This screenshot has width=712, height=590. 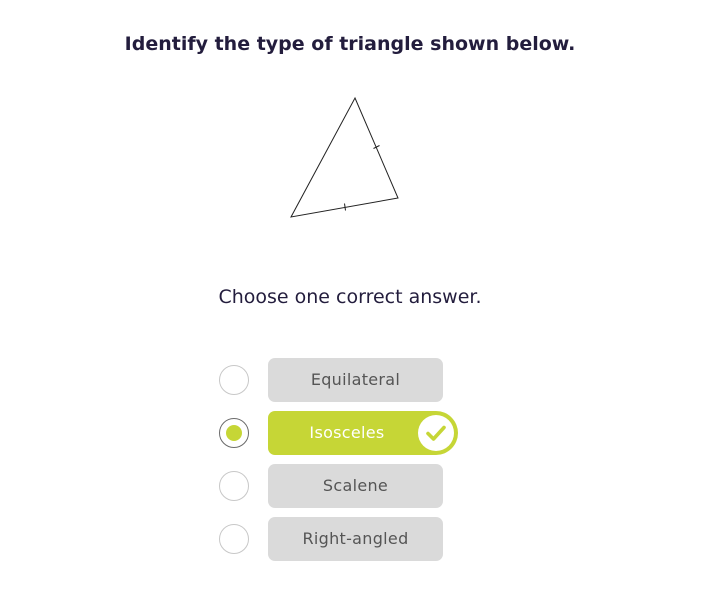 I want to click on tick-mark-base, so click(x=345, y=207).